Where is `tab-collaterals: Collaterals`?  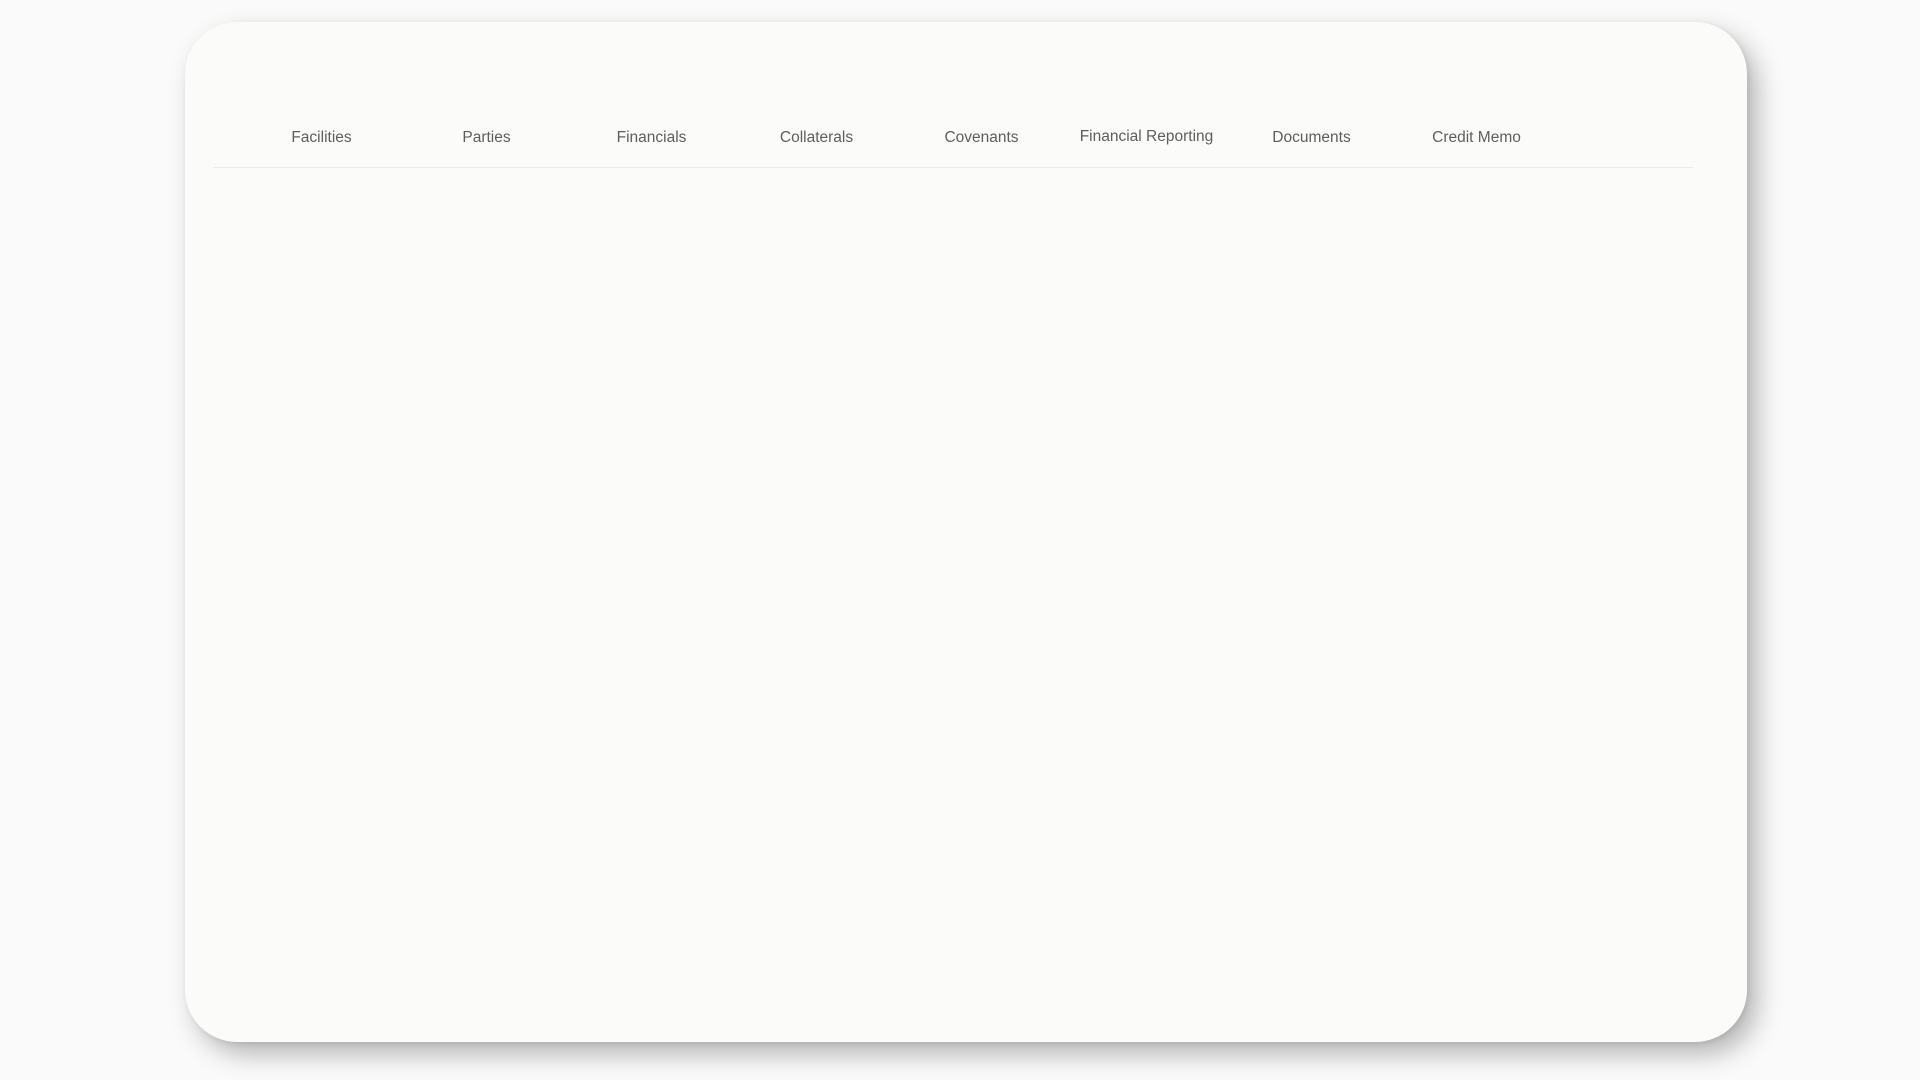 tab-collaterals: Collaterals is located at coordinates (816, 138).